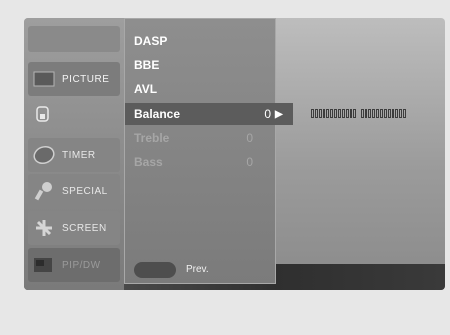  Describe the element at coordinates (44, 265) in the screenshot. I see `pip-icon` at that location.